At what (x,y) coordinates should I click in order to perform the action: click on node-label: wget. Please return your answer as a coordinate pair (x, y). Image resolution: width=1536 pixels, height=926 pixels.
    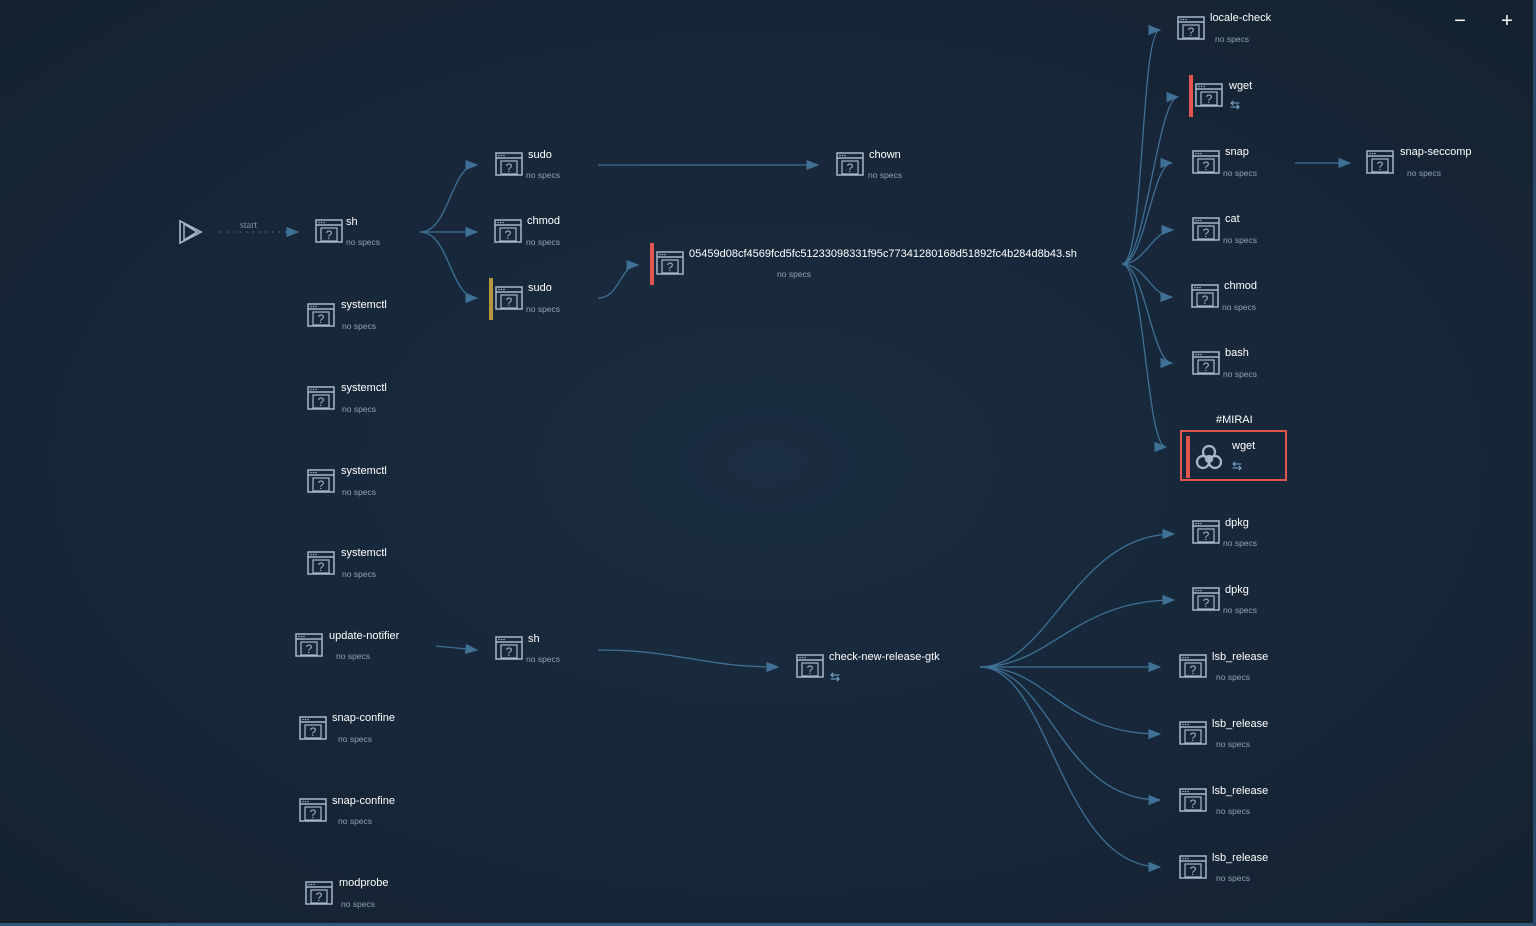
    Looking at the image, I should click on (1241, 86).